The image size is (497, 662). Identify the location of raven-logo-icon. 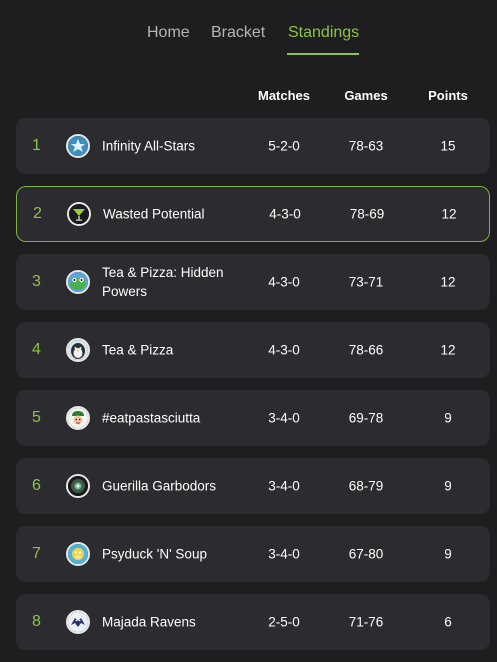
(78, 622).